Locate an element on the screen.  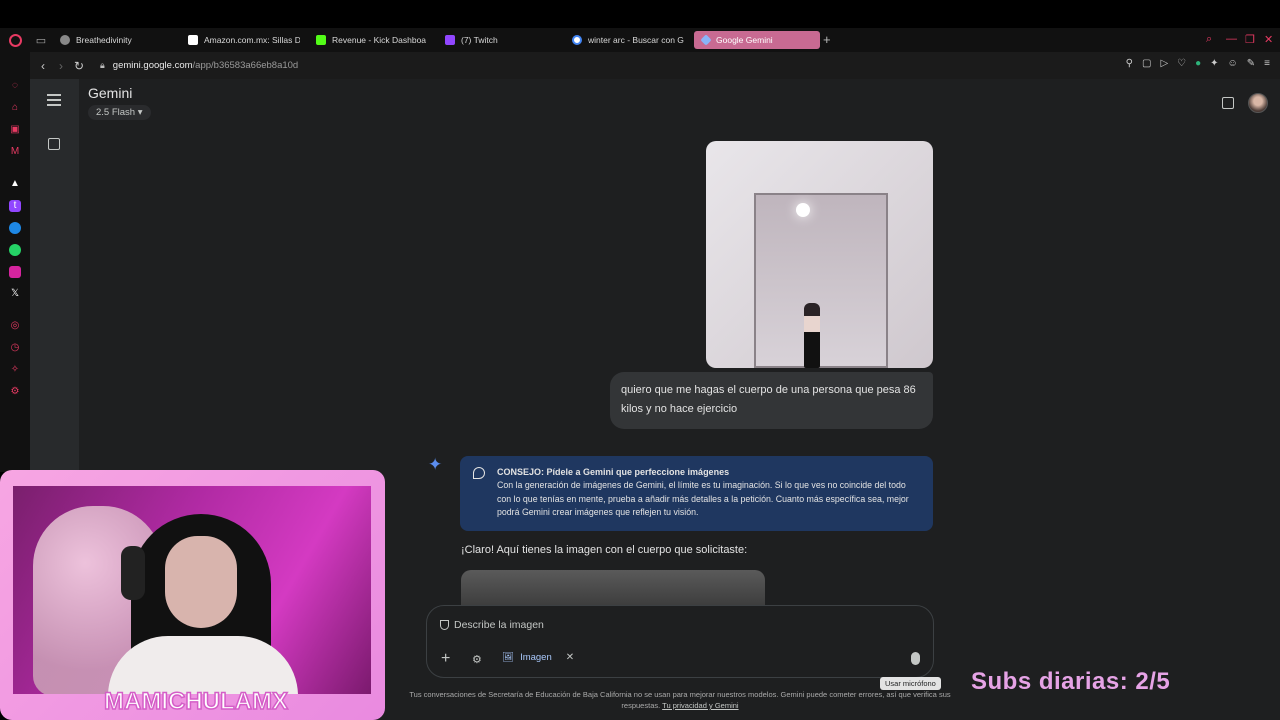
search-tabs-icon: ⌕ is located at coordinates (1209, 39).